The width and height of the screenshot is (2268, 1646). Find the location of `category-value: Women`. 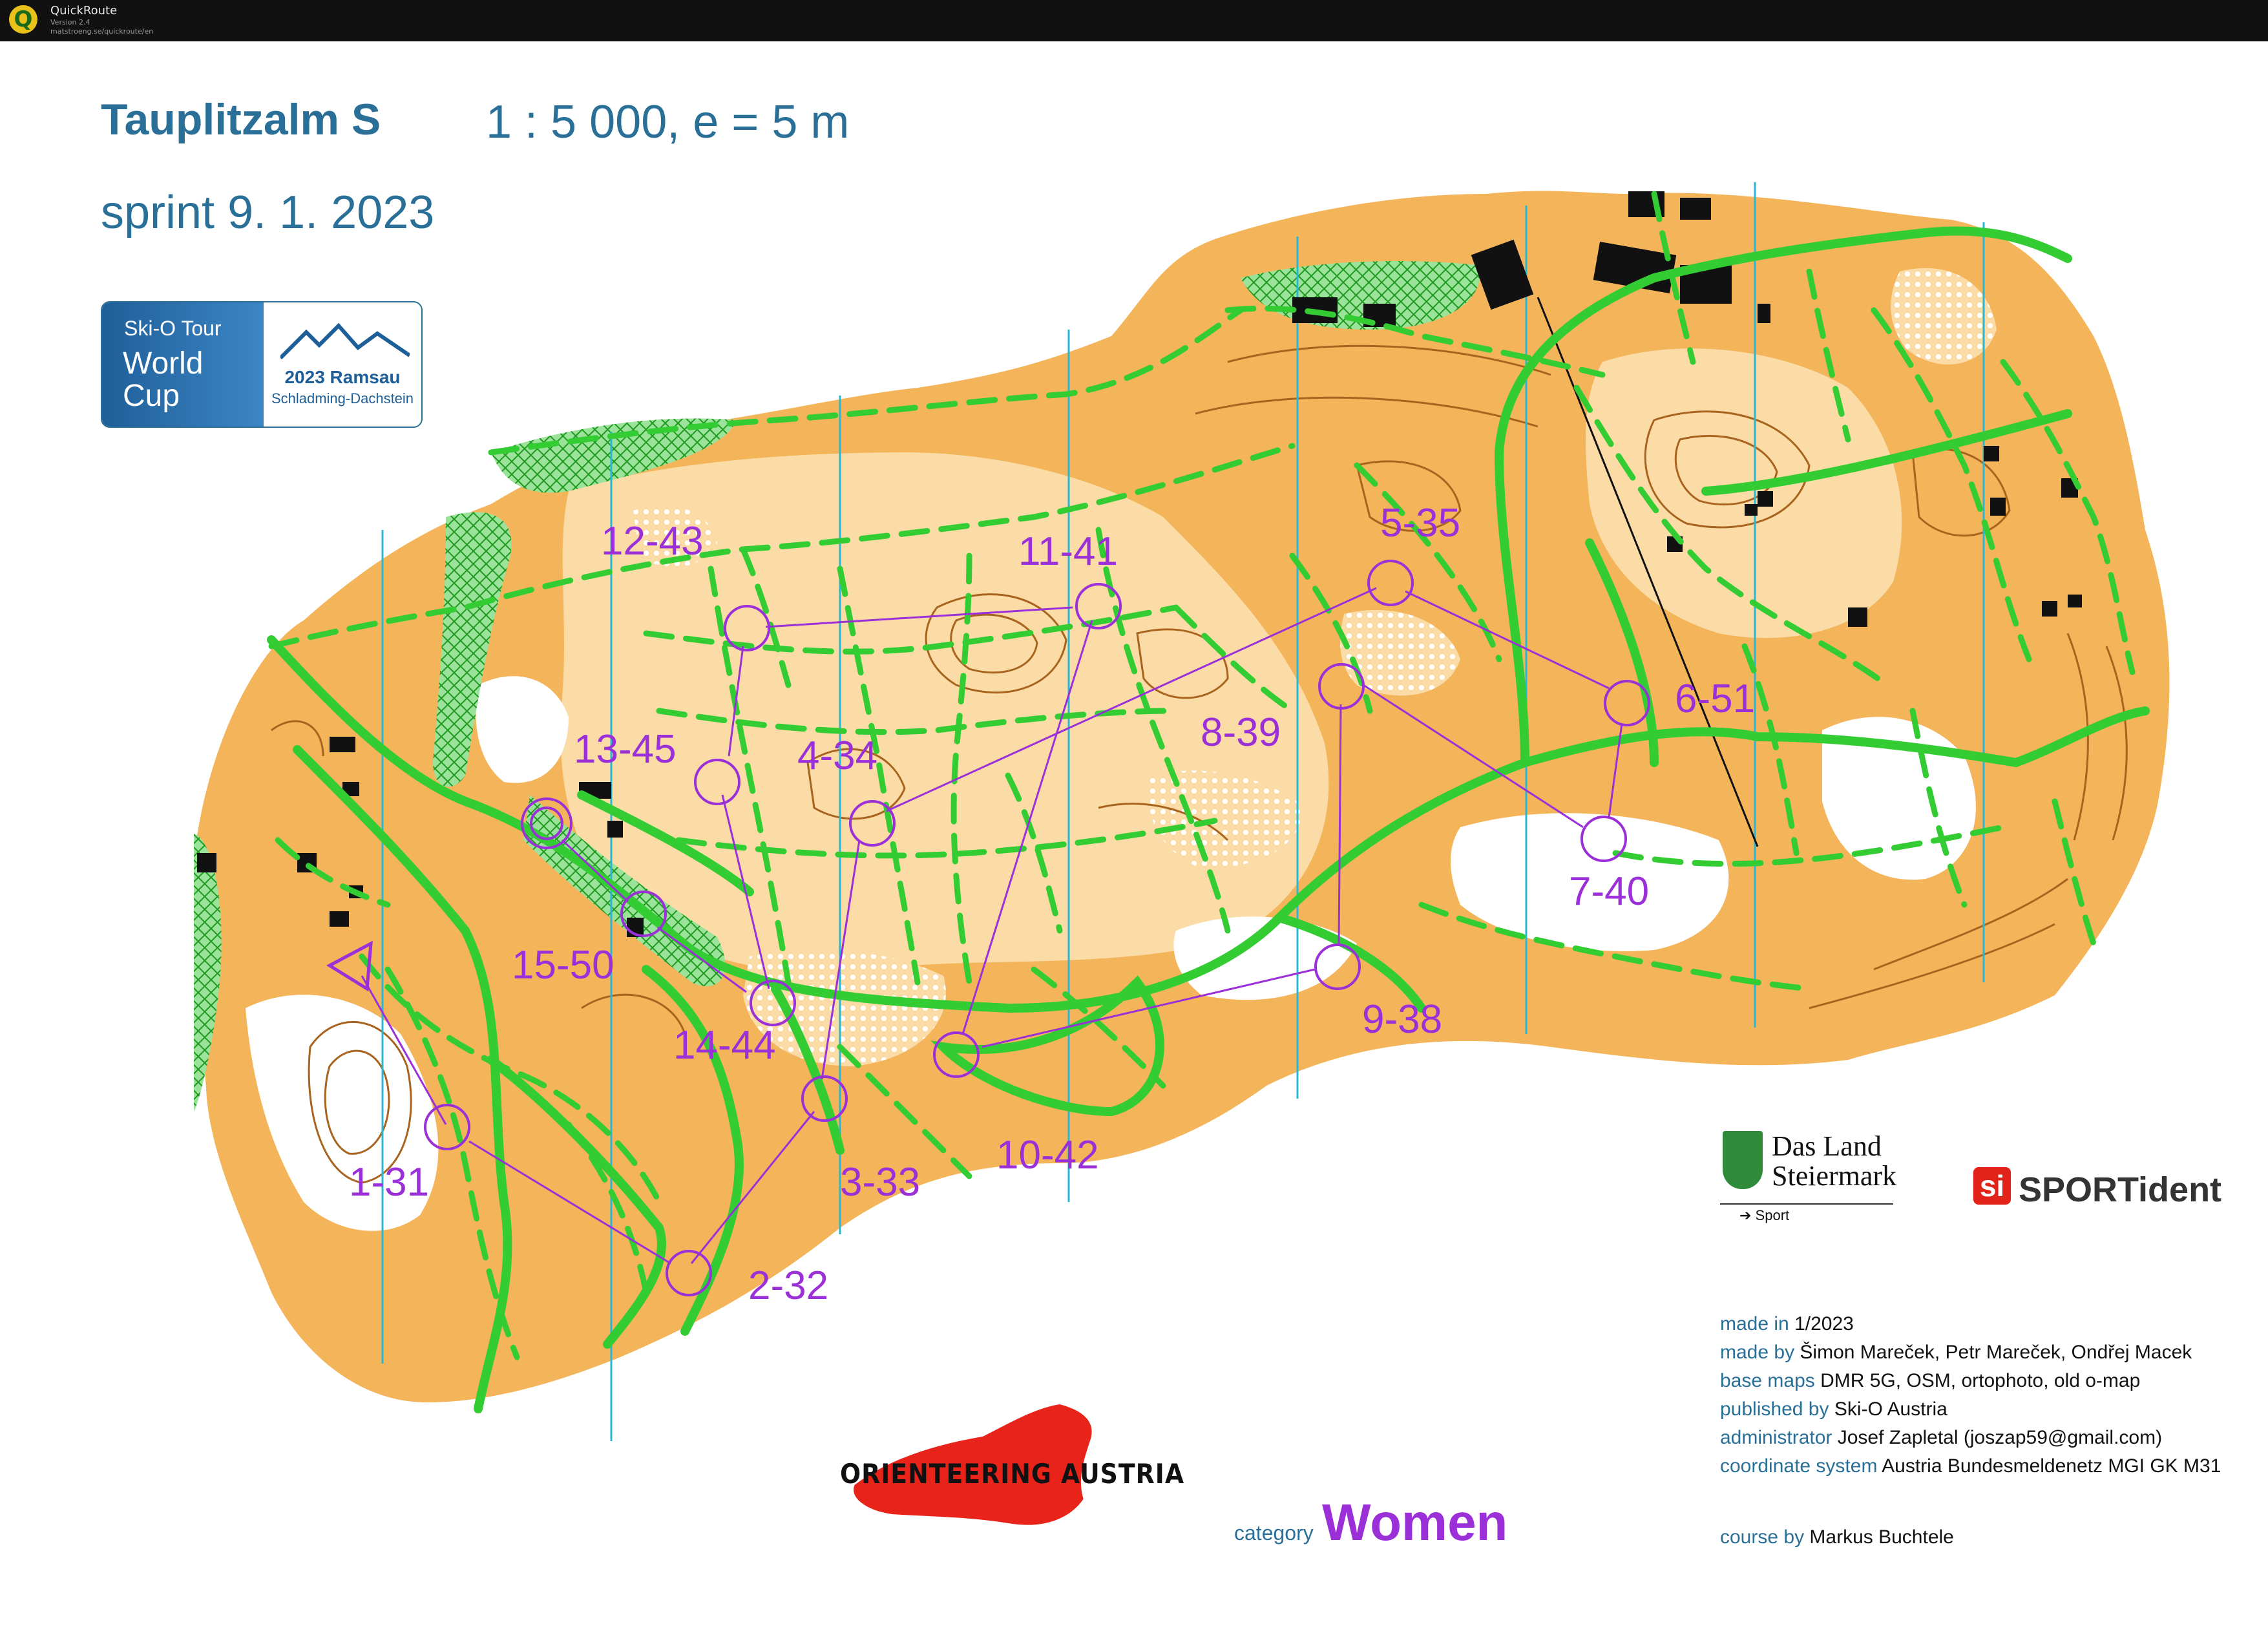

category-value: Women is located at coordinates (1415, 1522).